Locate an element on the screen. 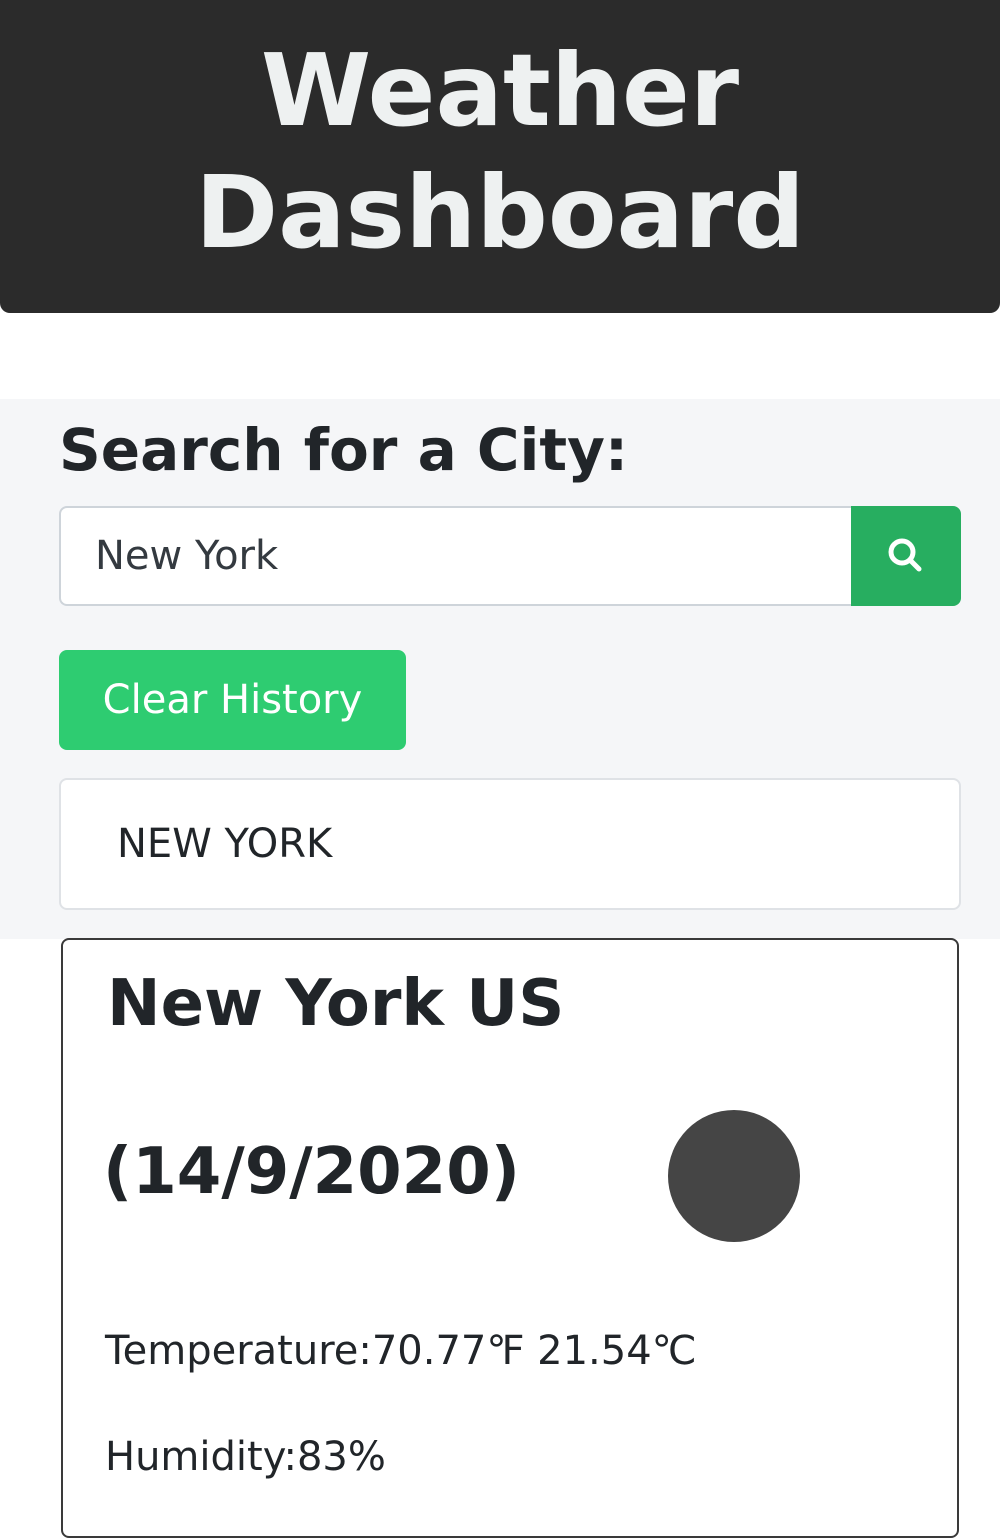  temperature-label: Temperature: is located at coordinates (238, 1351).